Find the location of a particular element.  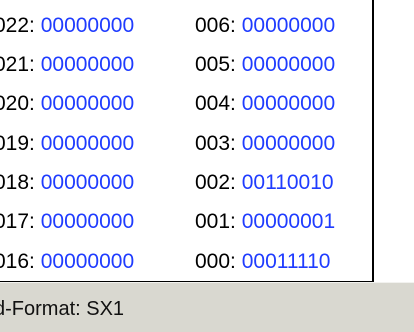

register-address: 019 is located at coordinates (15, 143).